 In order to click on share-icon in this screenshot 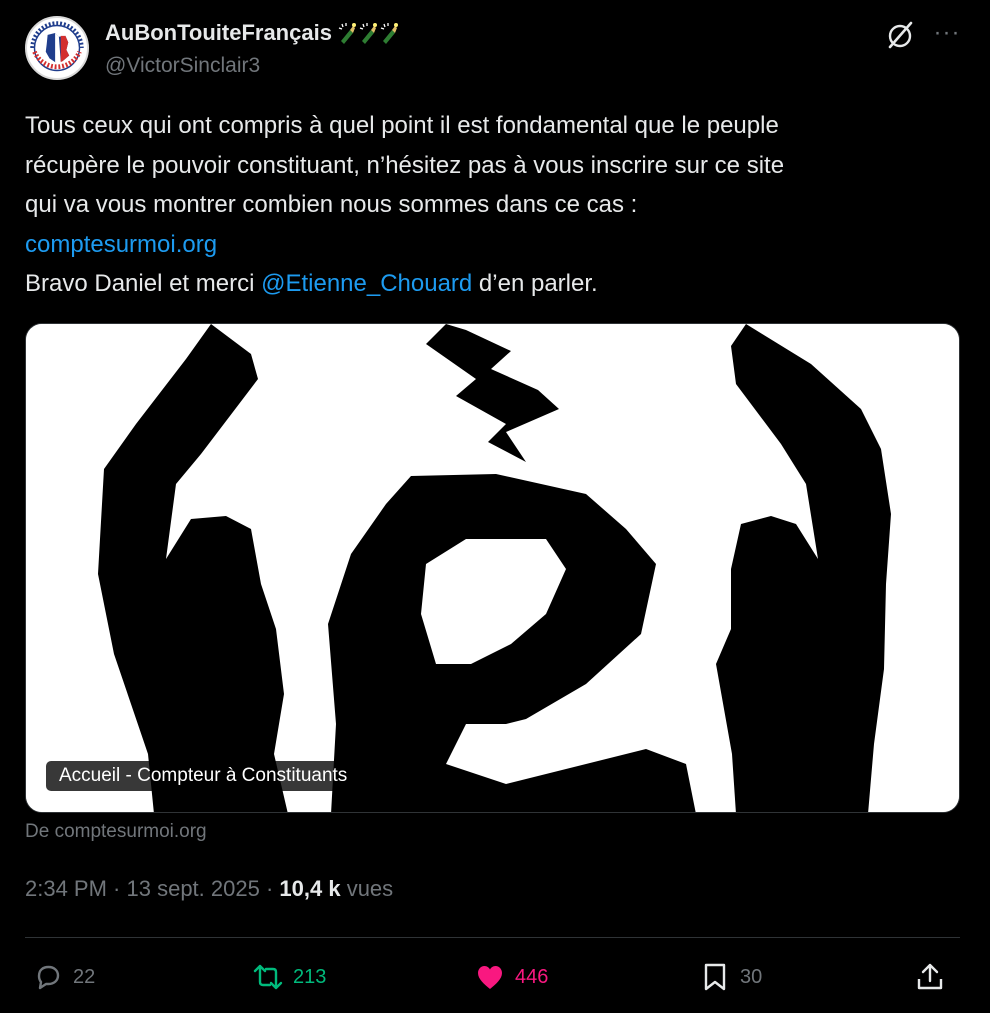, I will do `click(930, 976)`.